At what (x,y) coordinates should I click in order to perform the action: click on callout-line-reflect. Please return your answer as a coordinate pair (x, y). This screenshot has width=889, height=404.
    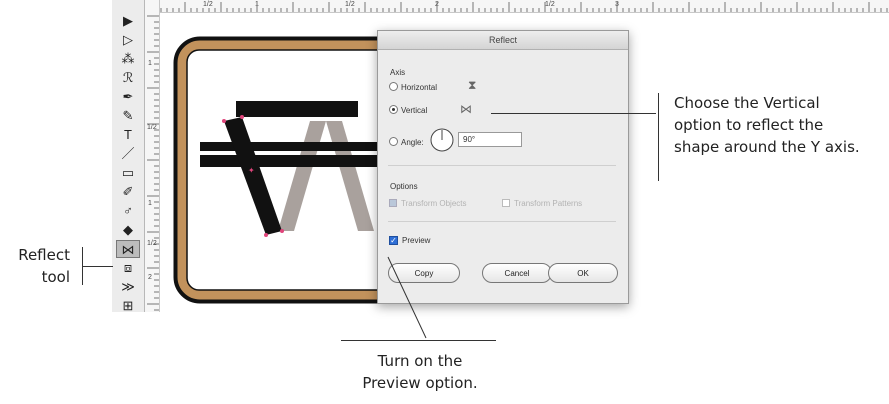
    Looking at the image, I should click on (98, 266).